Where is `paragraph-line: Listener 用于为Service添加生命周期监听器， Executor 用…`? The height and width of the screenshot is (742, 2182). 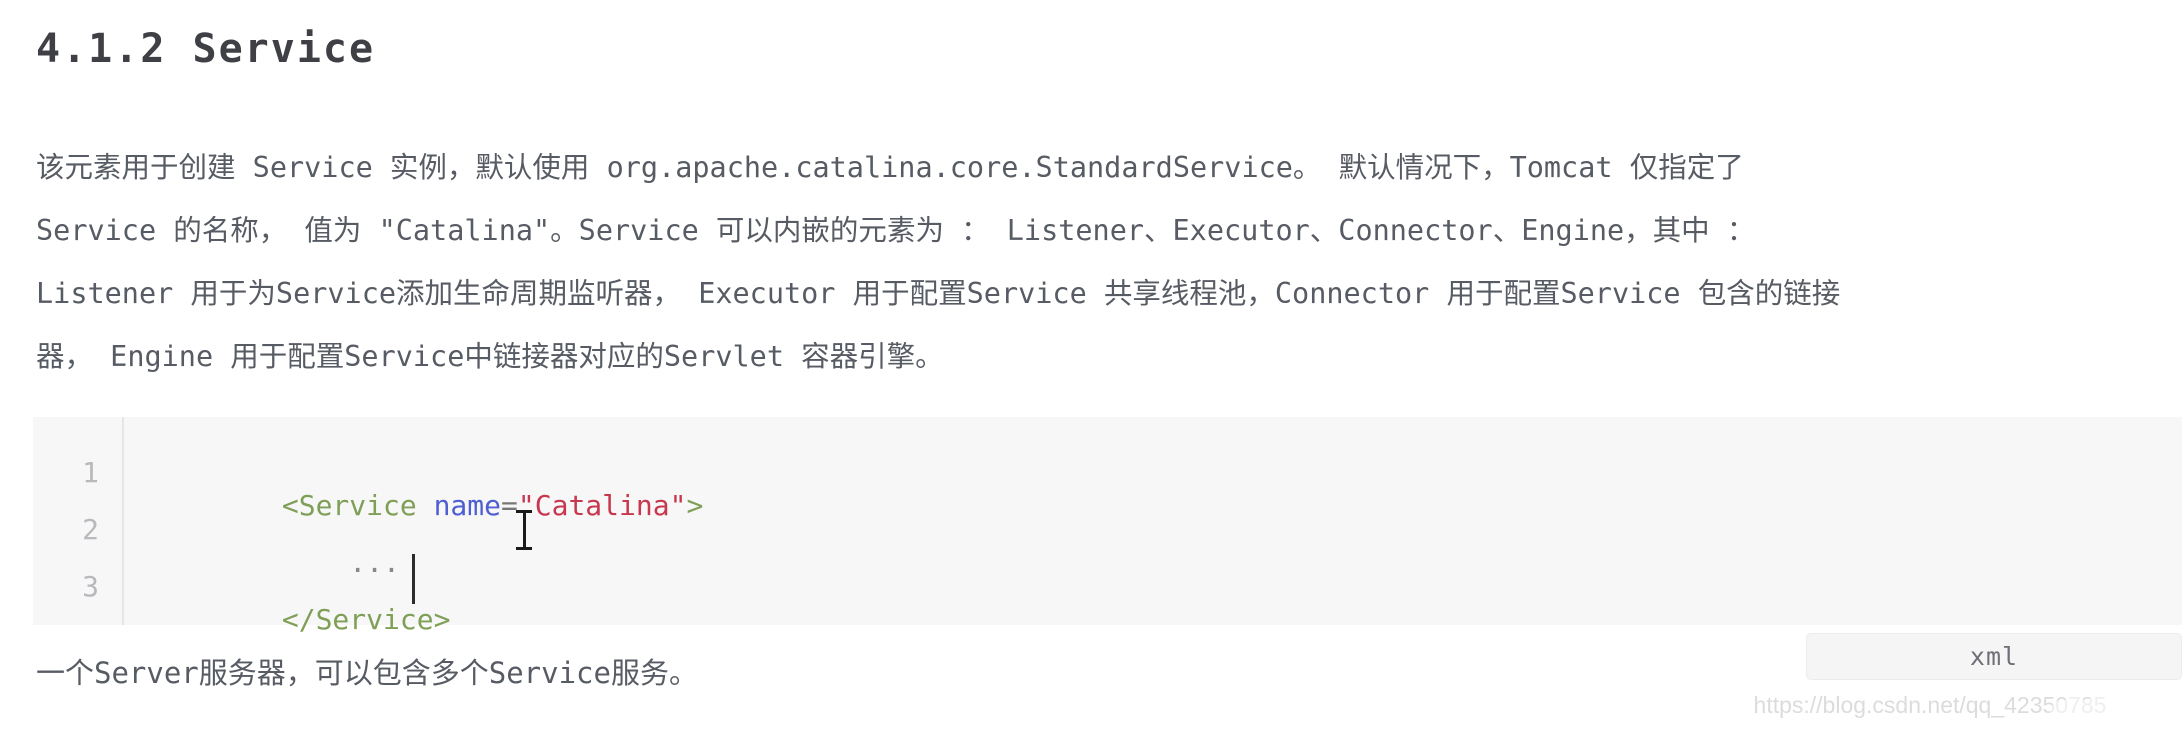 paragraph-line: Listener 用于为Service添加生命周期监听器， Executor 用… is located at coordinates (938, 293).